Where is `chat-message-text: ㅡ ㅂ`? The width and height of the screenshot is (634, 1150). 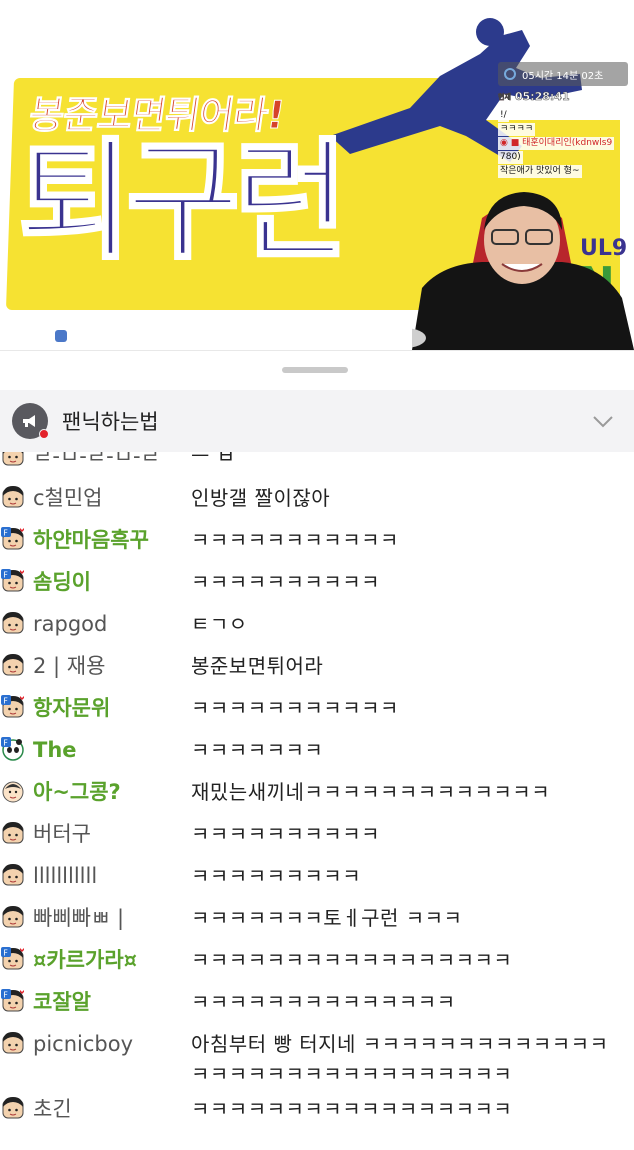
chat-message-text: ㅡ ㅂ is located at coordinates (213, 460).